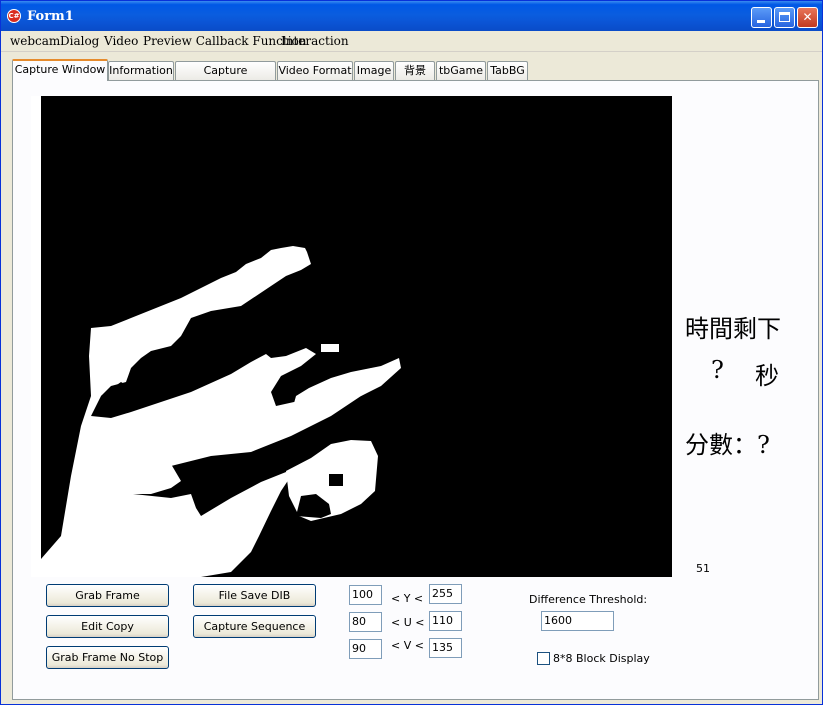  What do you see at coordinates (254, 595) in the screenshot?
I see `file-save-dib-button: File Save DIB` at bounding box center [254, 595].